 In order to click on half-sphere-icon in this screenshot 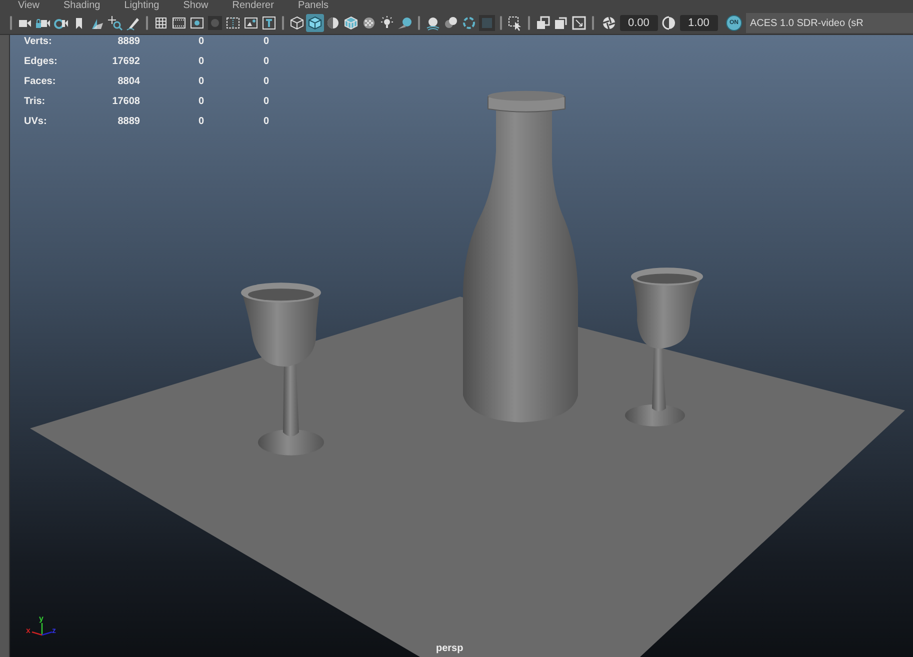, I will do `click(333, 23)`.